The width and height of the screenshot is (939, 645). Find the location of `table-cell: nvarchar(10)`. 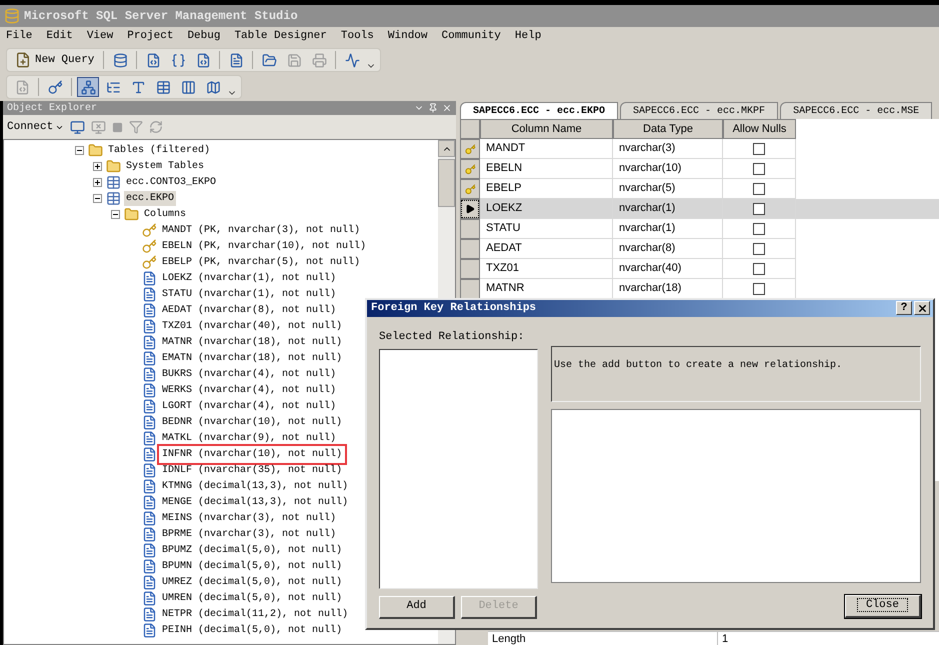

table-cell: nvarchar(10) is located at coordinates (668, 169).